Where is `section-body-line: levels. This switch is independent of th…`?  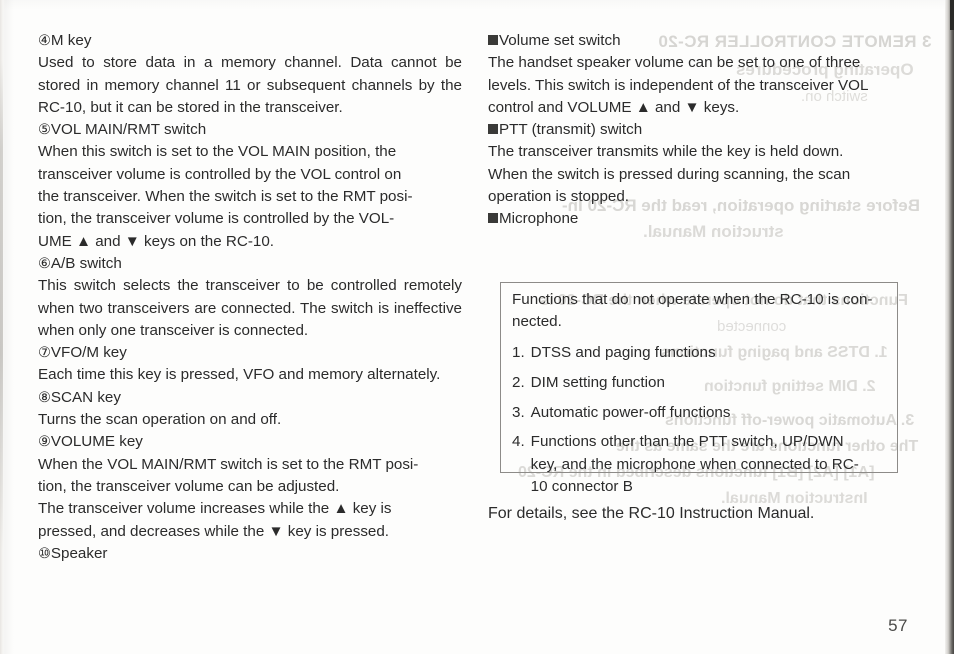 section-body-line: levels. This switch is independent of th… is located at coordinates (678, 85).